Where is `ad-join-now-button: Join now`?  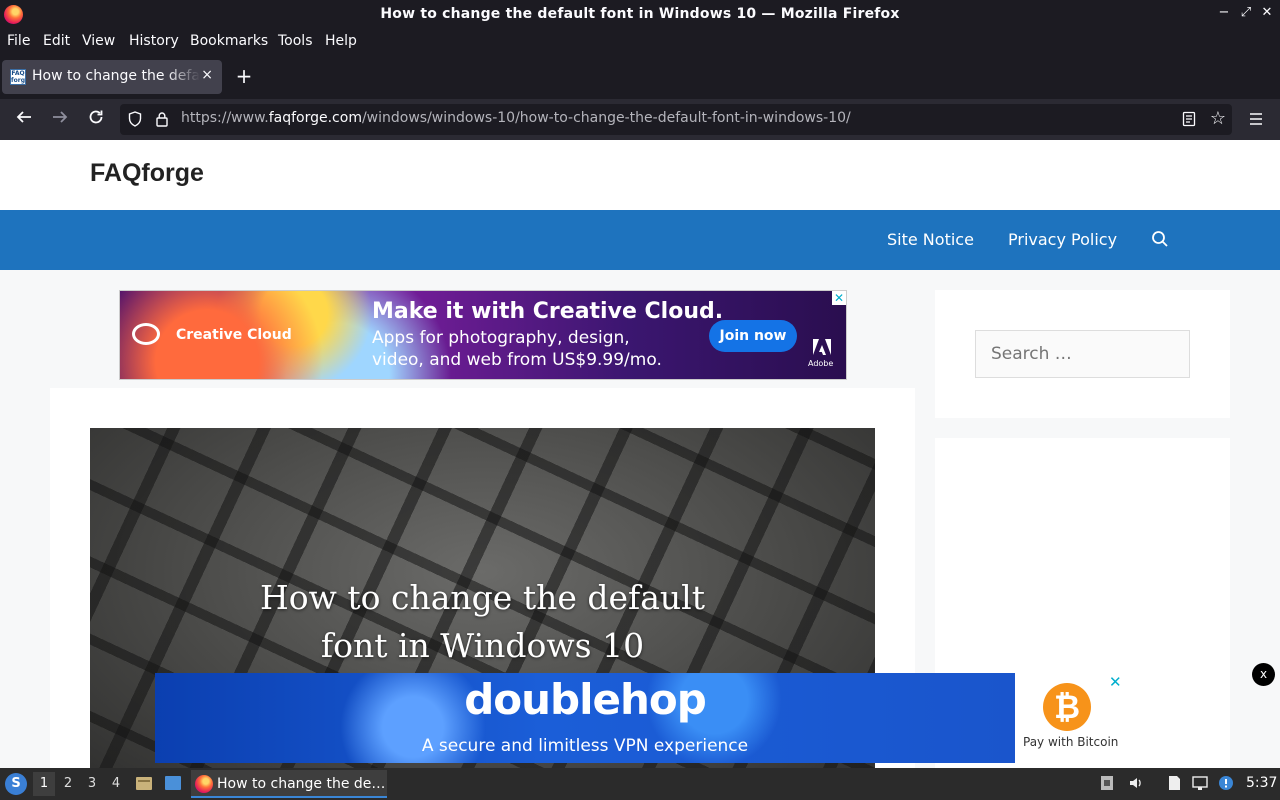
ad-join-now-button: Join now is located at coordinates (753, 336).